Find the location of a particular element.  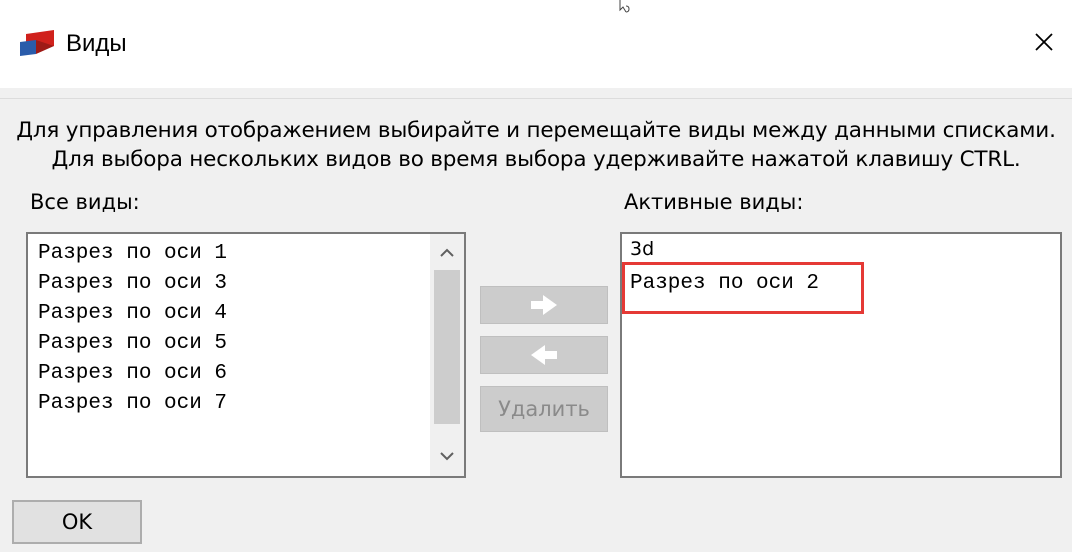

delete-button: Удалить is located at coordinates (544, 409).